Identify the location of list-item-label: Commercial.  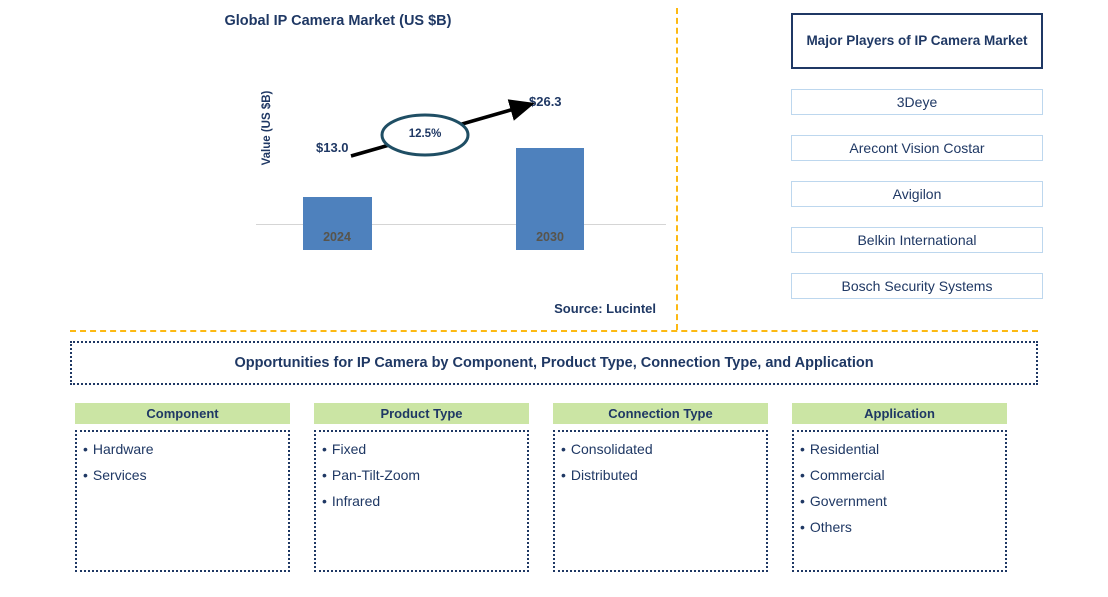
(847, 474).